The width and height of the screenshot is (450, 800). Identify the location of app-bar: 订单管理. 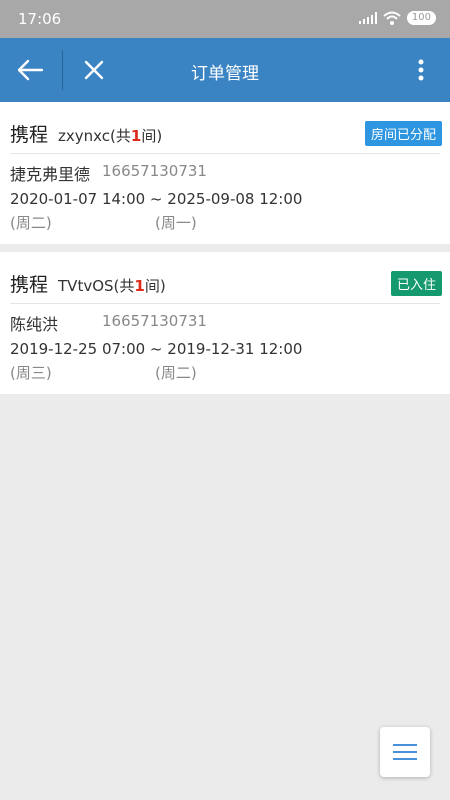
(225, 70).